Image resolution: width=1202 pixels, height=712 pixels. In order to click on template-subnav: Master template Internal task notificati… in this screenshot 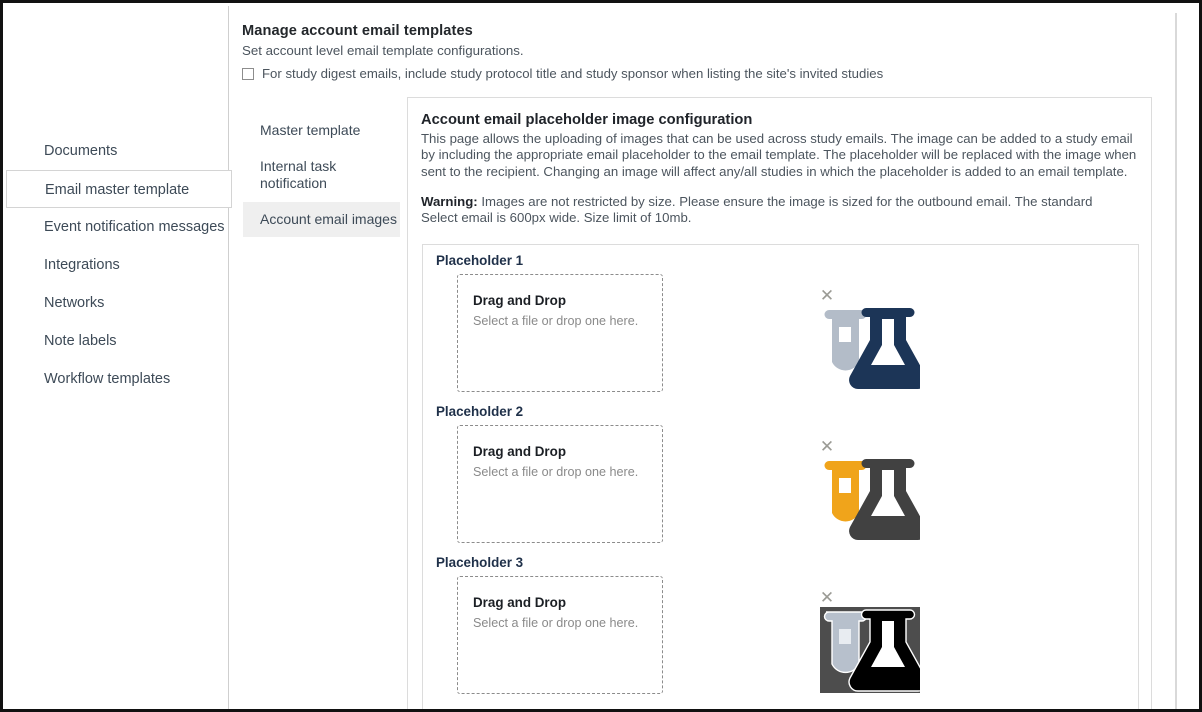, I will do `click(321, 175)`.